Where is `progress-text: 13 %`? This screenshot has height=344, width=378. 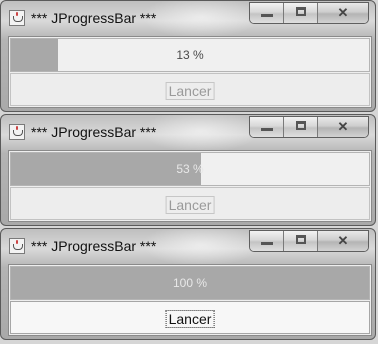 progress-text: 13 % is located at coordinates (190, 55).